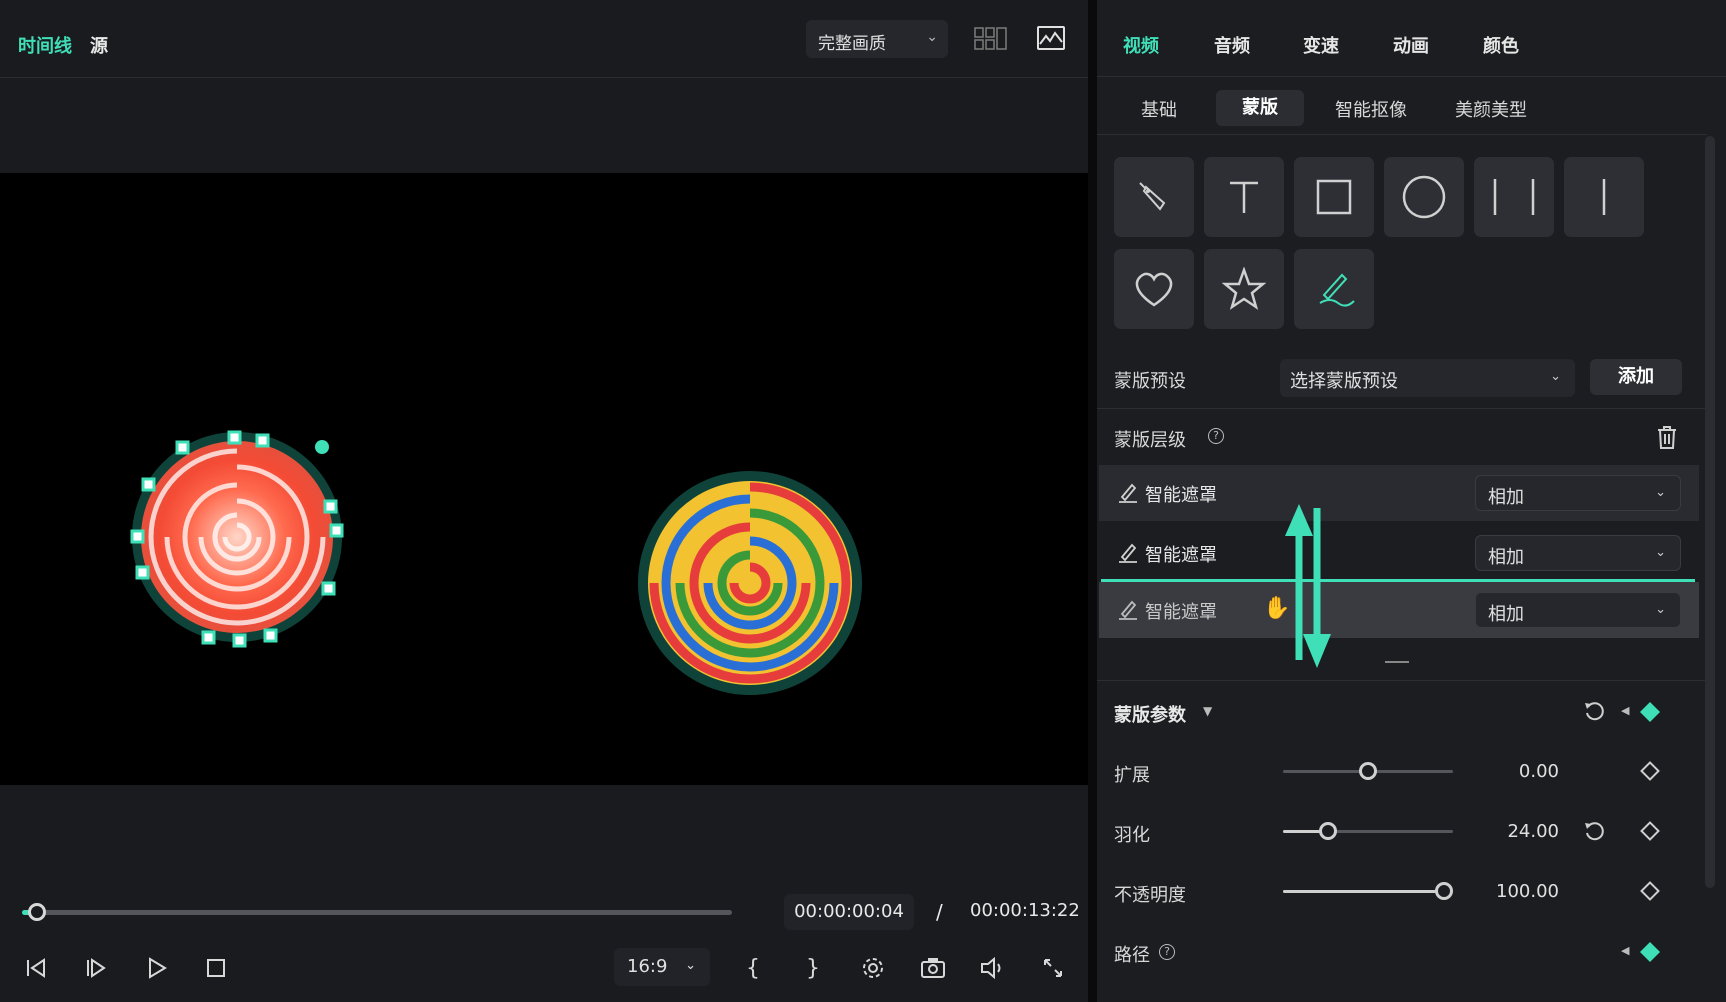 The width and height of the screenshot is (1726, 1002). What do you see at coordinates (1344, 381) in the screenshot?
I see `mask-preset-value: 选择蒙版预设` at bounding box center [1344, 381].